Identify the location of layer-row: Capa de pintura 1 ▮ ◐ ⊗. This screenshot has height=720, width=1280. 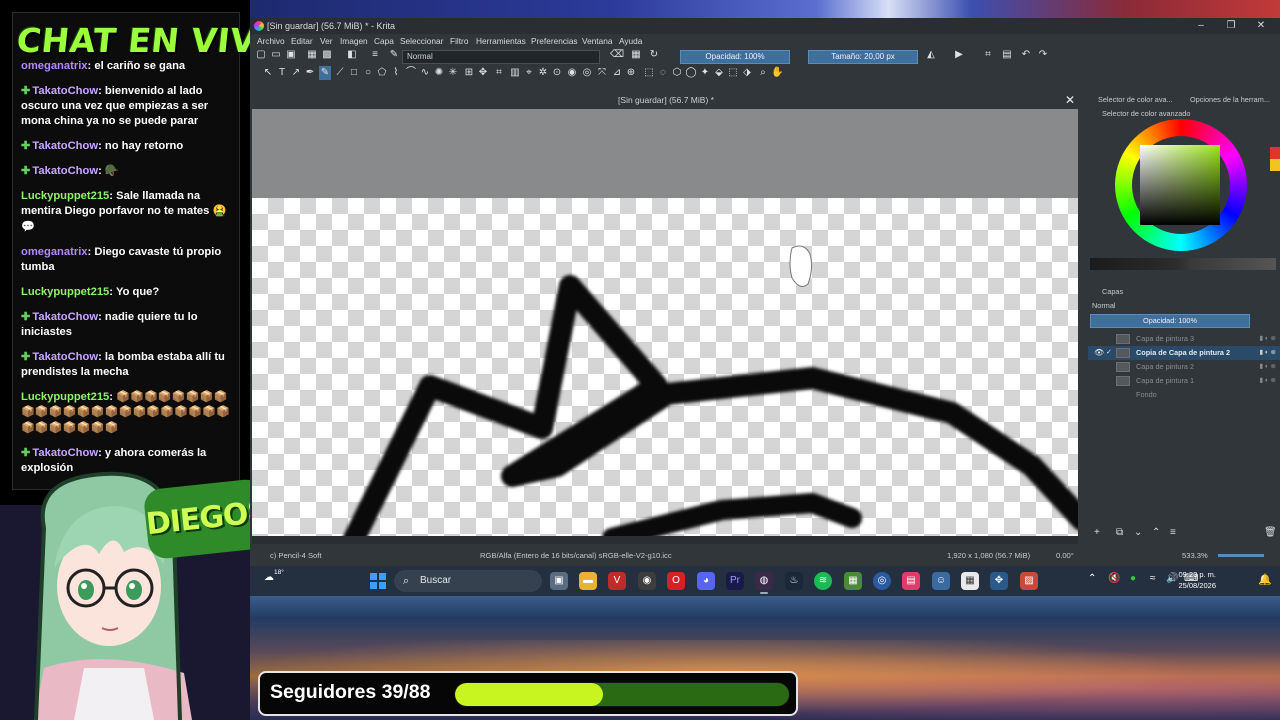
(1184, 381).